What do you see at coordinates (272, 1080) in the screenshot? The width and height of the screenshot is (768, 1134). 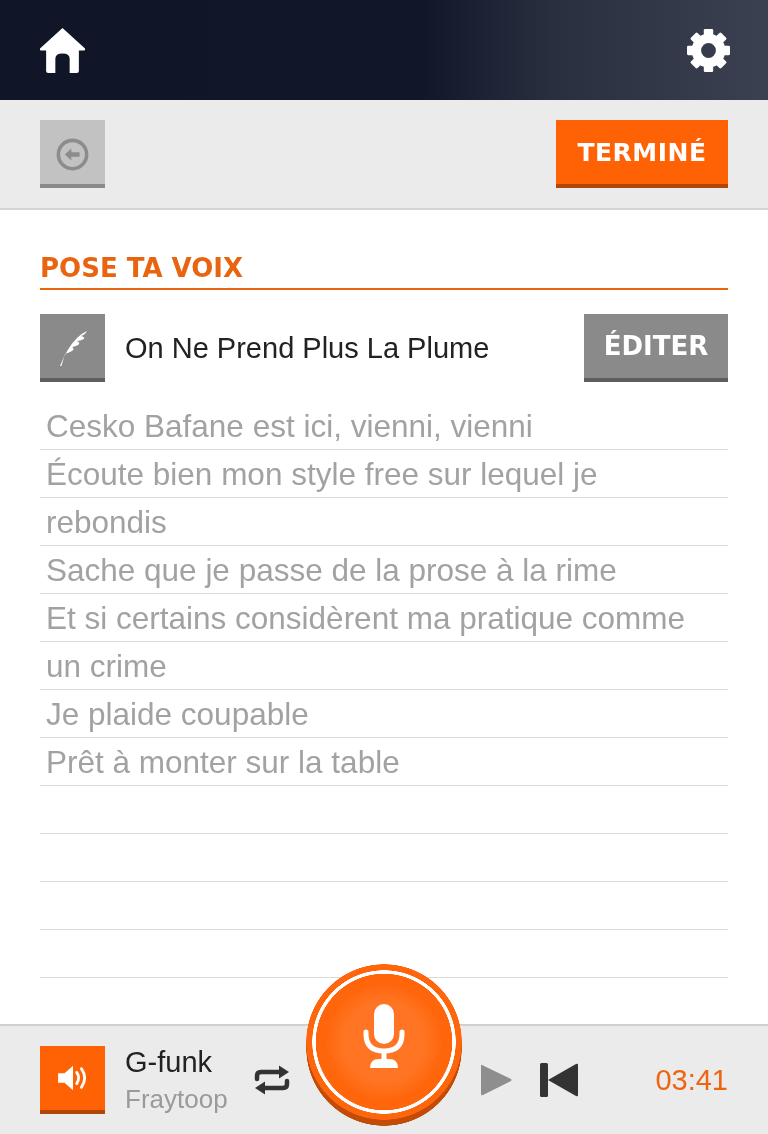 I see `repeat-icon` at bounding box center [272, 1080].